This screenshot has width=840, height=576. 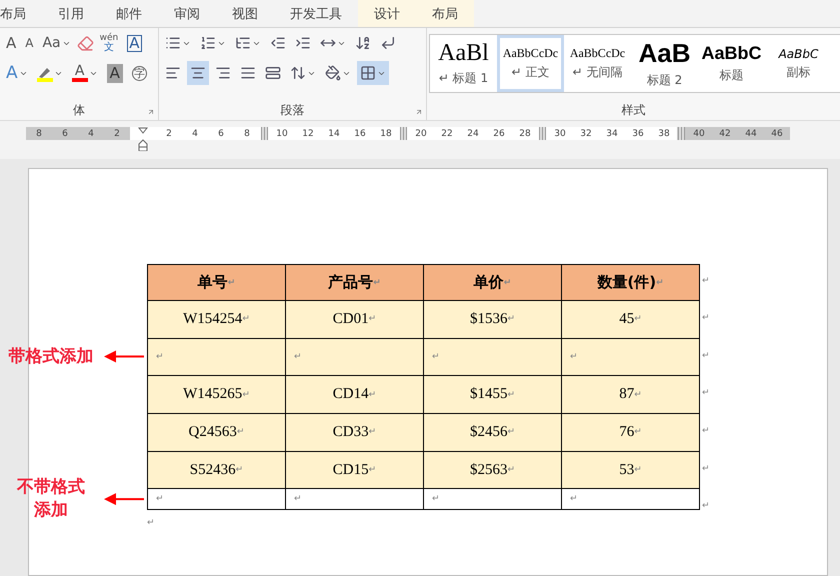 I want to click on numbered-list-icon, so click(x=208, y=43).